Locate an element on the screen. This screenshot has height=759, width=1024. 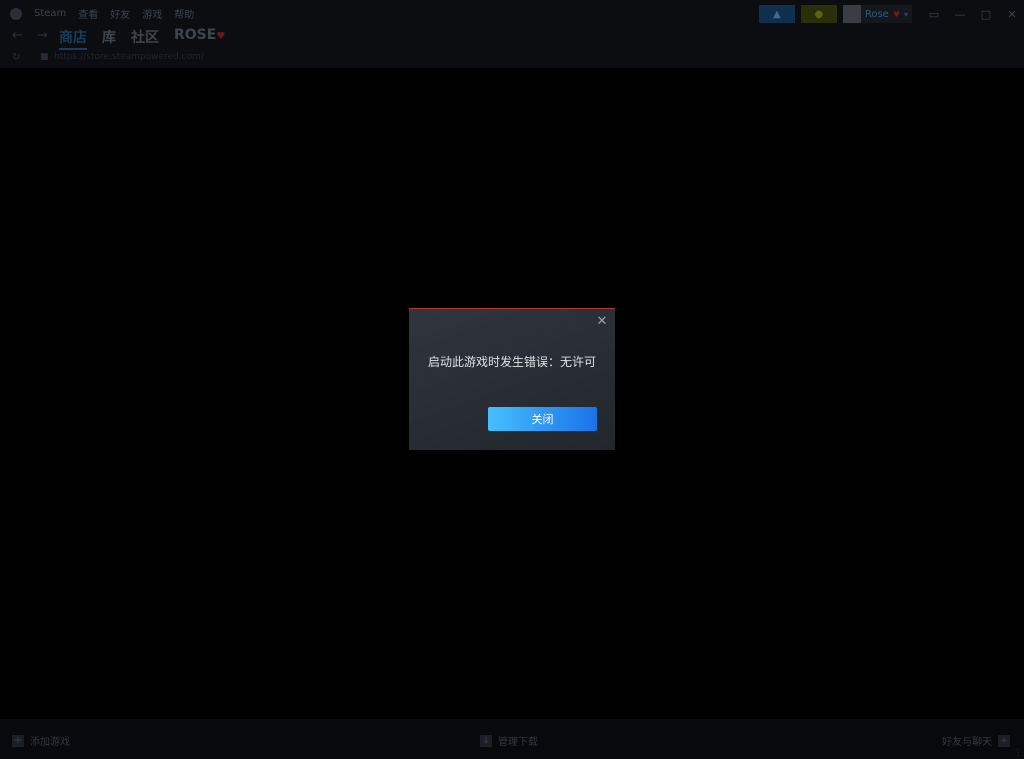
tab-profile-label: ROSE is located at coordinates (195, 35).